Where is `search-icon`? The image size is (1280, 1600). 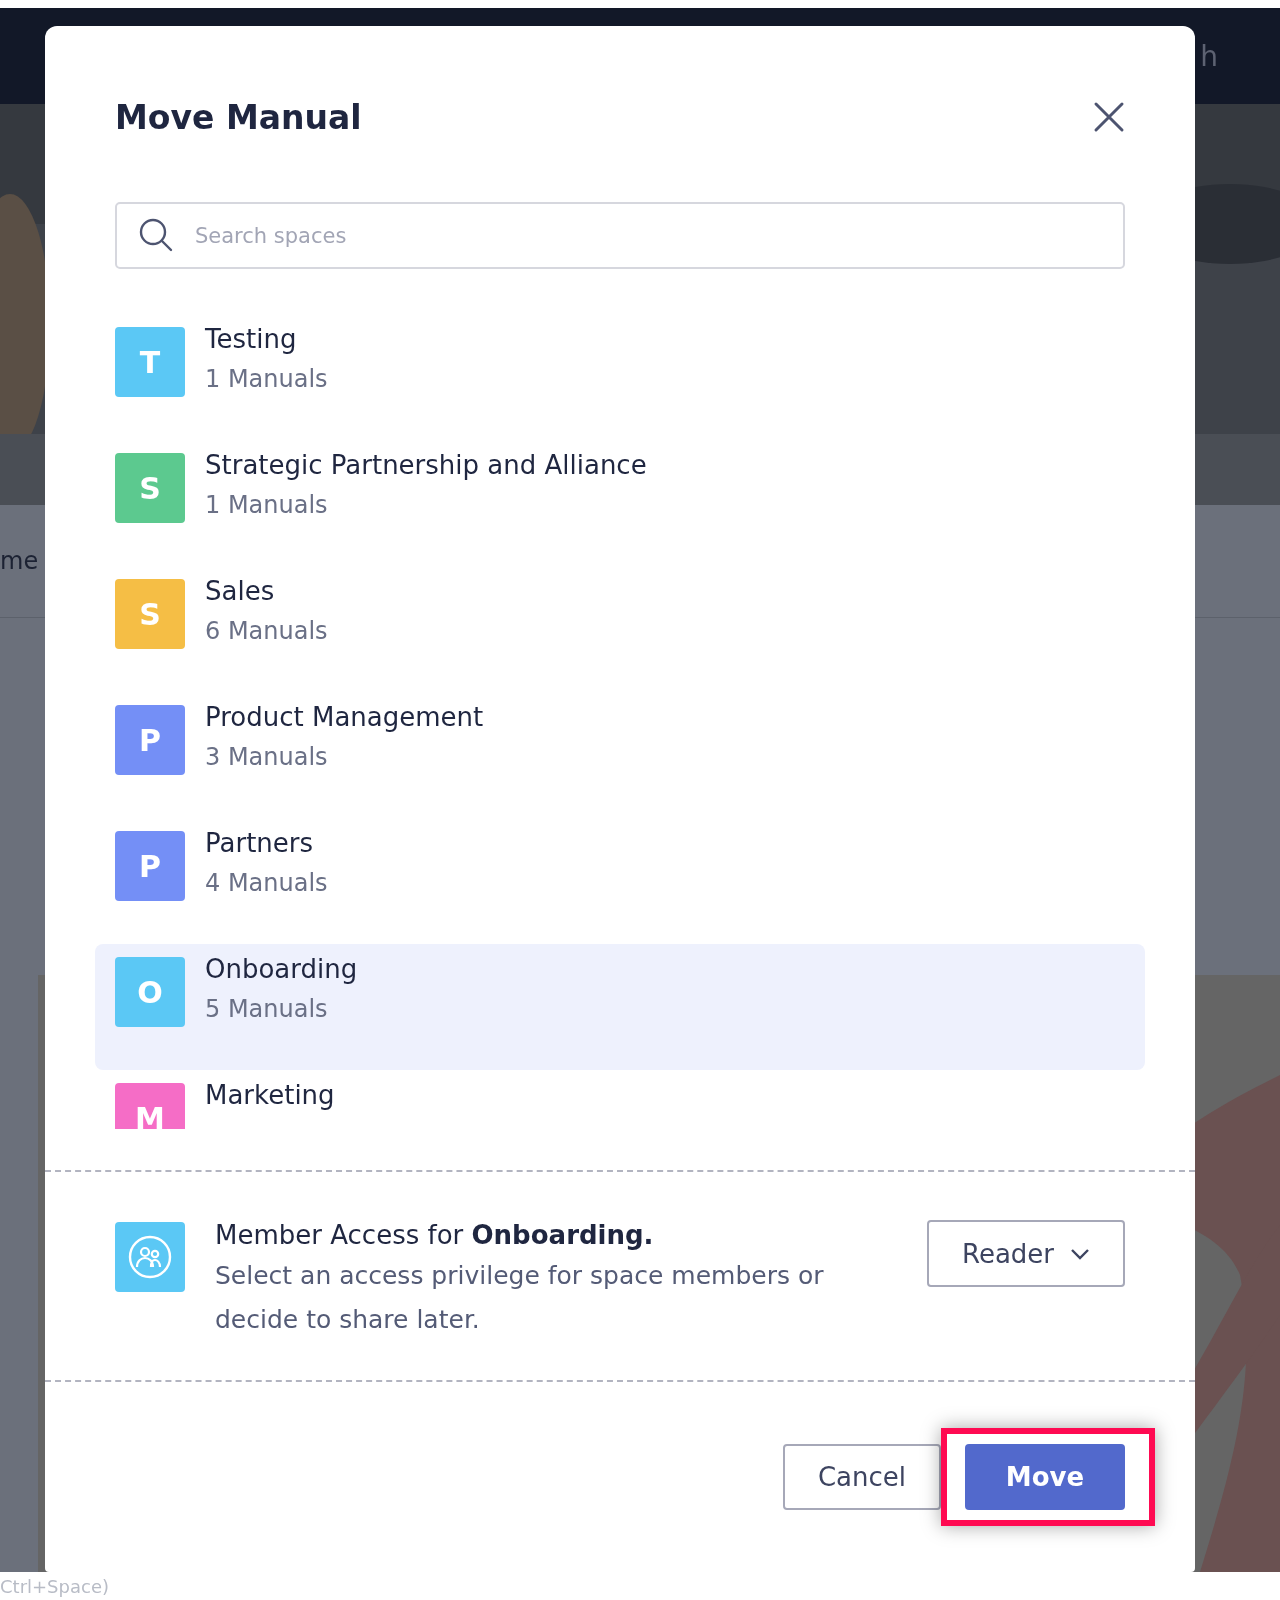
search-icon is located at coordinates (156, 235).